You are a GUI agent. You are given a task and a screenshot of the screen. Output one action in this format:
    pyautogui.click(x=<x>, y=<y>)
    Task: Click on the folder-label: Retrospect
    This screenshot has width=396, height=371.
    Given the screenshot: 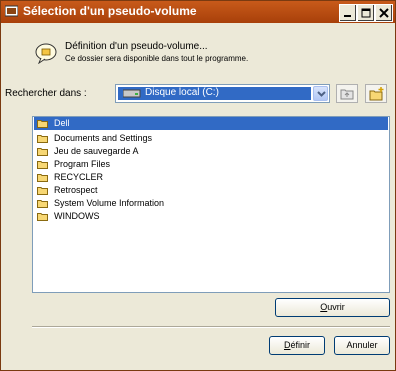 What is the action you would take?
    pyautogui.click(x=76, y=190)
    